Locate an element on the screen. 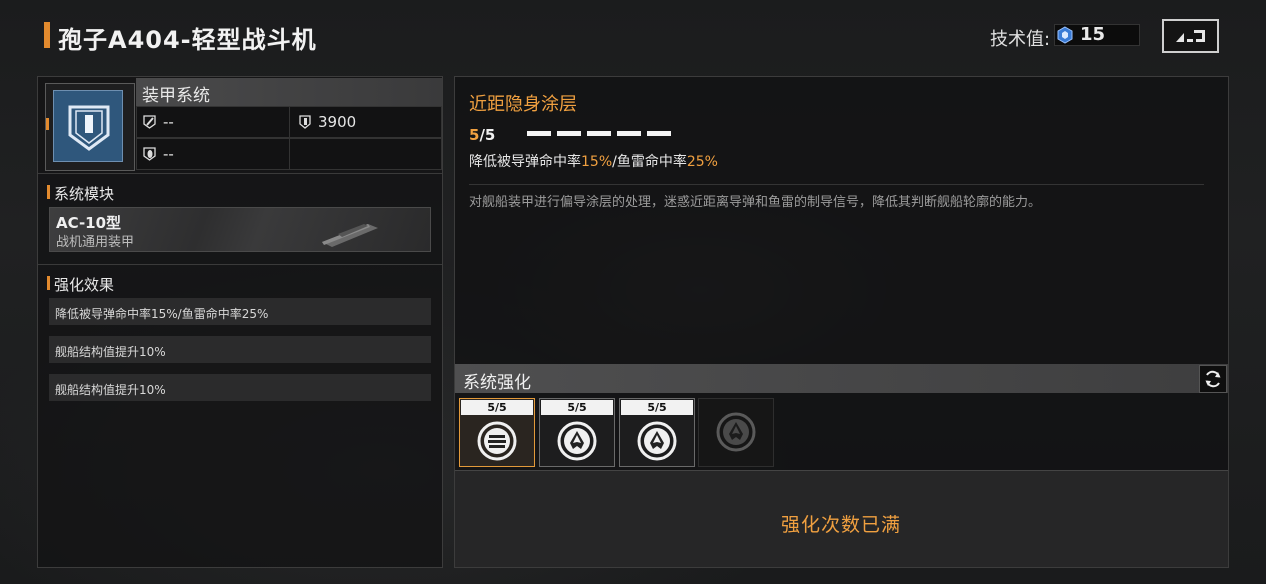 This screenshot has height=584, width=1266. title-accent-bar is located at coordinates (47, 35).